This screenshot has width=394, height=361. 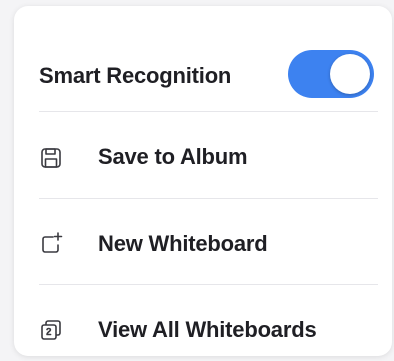 I want to click on toggle-knob, so click(x=350, y=74).